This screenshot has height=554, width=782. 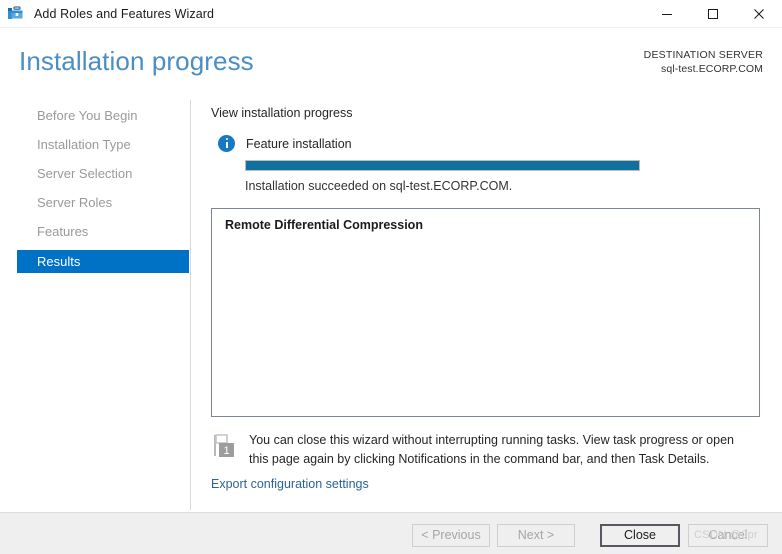 I want to click on installation-progress-bar, so click(x=442, y=165).